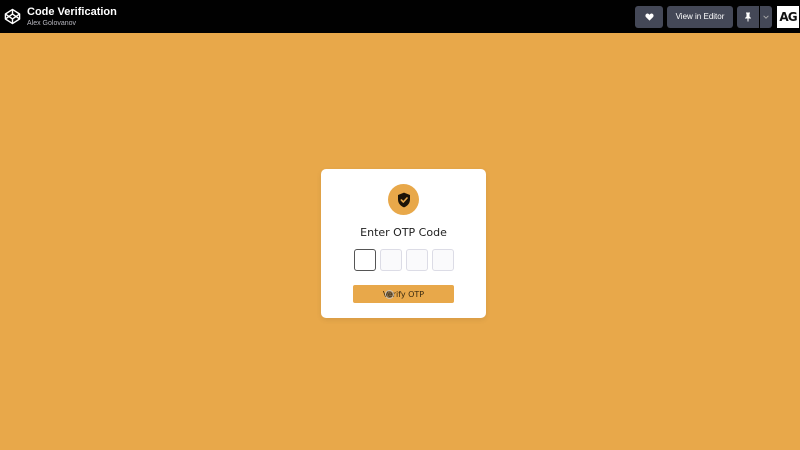  I want to click on topbar-actions: View in Editor AG, so click(717, 16).